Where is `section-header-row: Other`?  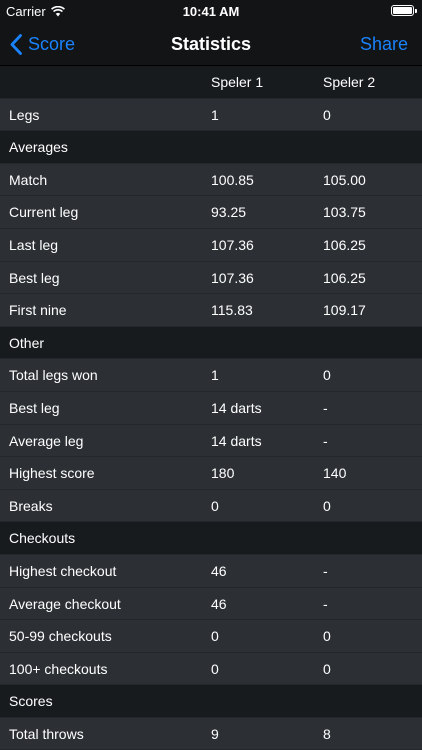 section-header-row: Other is located at coordinates (211, 343).